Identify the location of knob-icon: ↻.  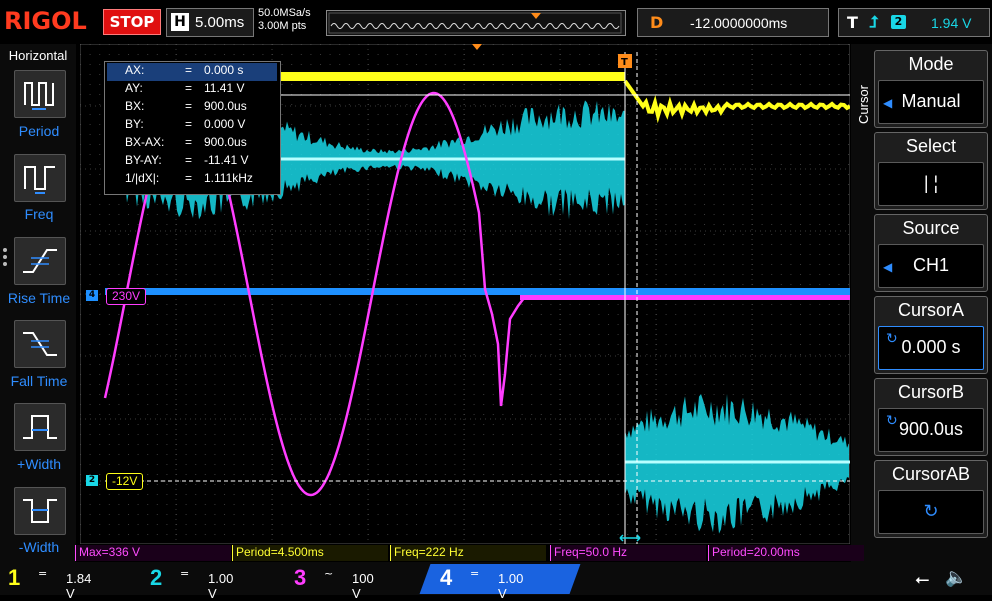
(931, 511).